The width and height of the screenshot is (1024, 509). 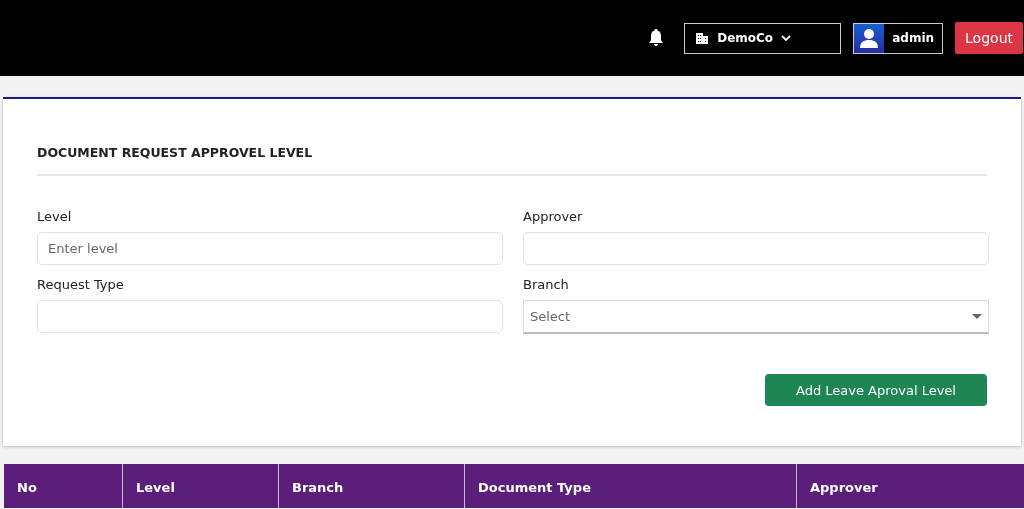 I want to click on input-field: Enter level, so click(x=270, y=248).